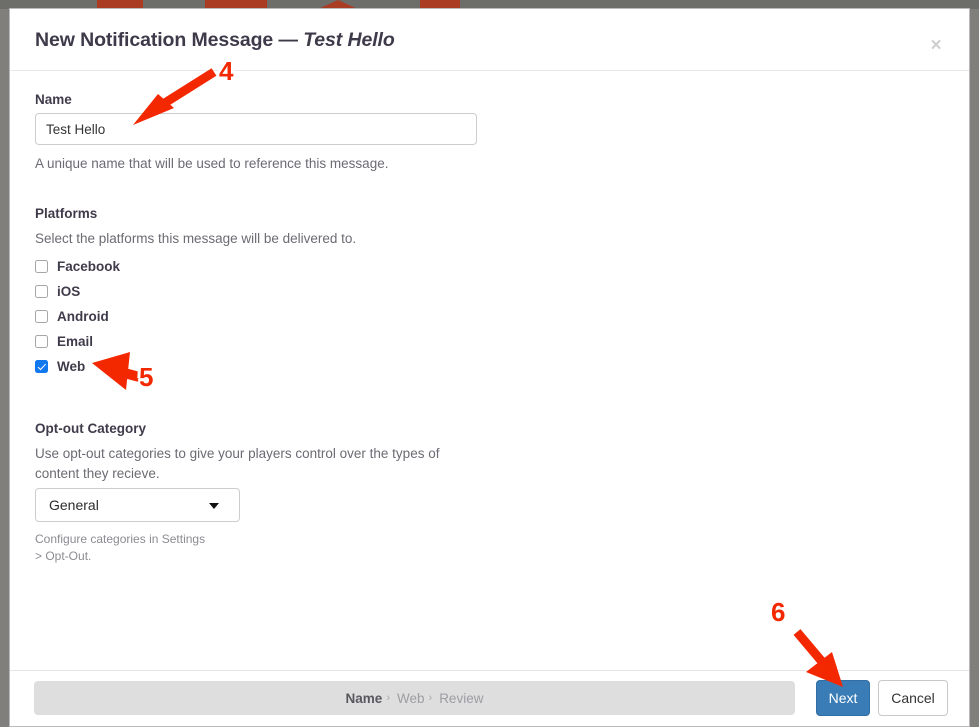 This screenshot has width=979, height=727. What do you see at coordinates (41, 266) in the screenshot?
I see `checkbox-facebook` at bounding box center [41, 266].